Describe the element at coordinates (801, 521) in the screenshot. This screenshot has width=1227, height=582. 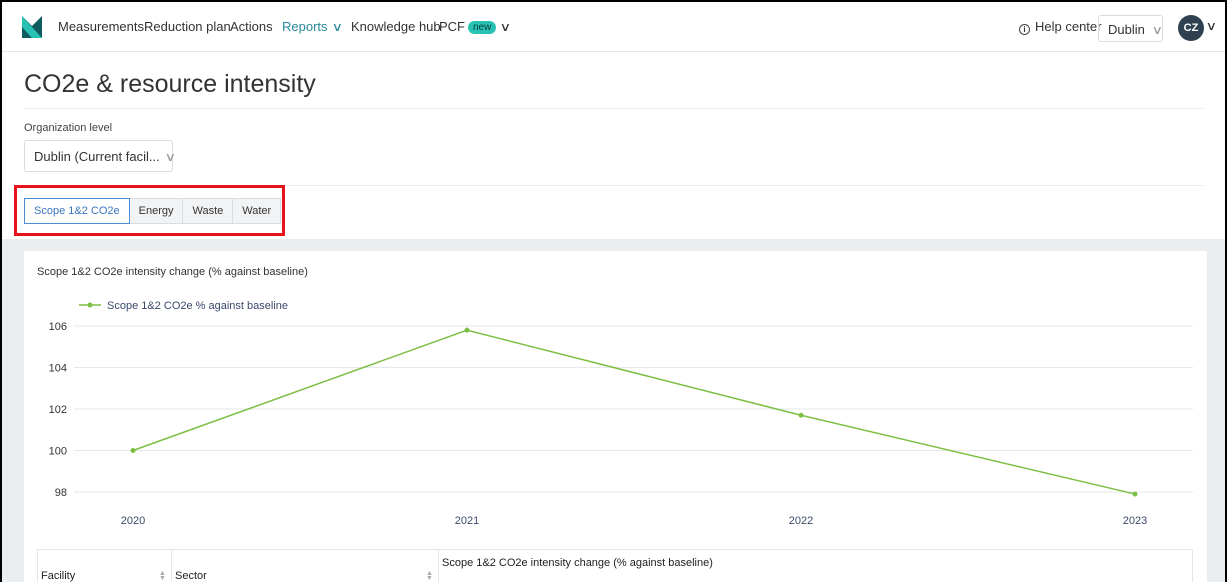
I see `x-tick-label: 2022` at that location.